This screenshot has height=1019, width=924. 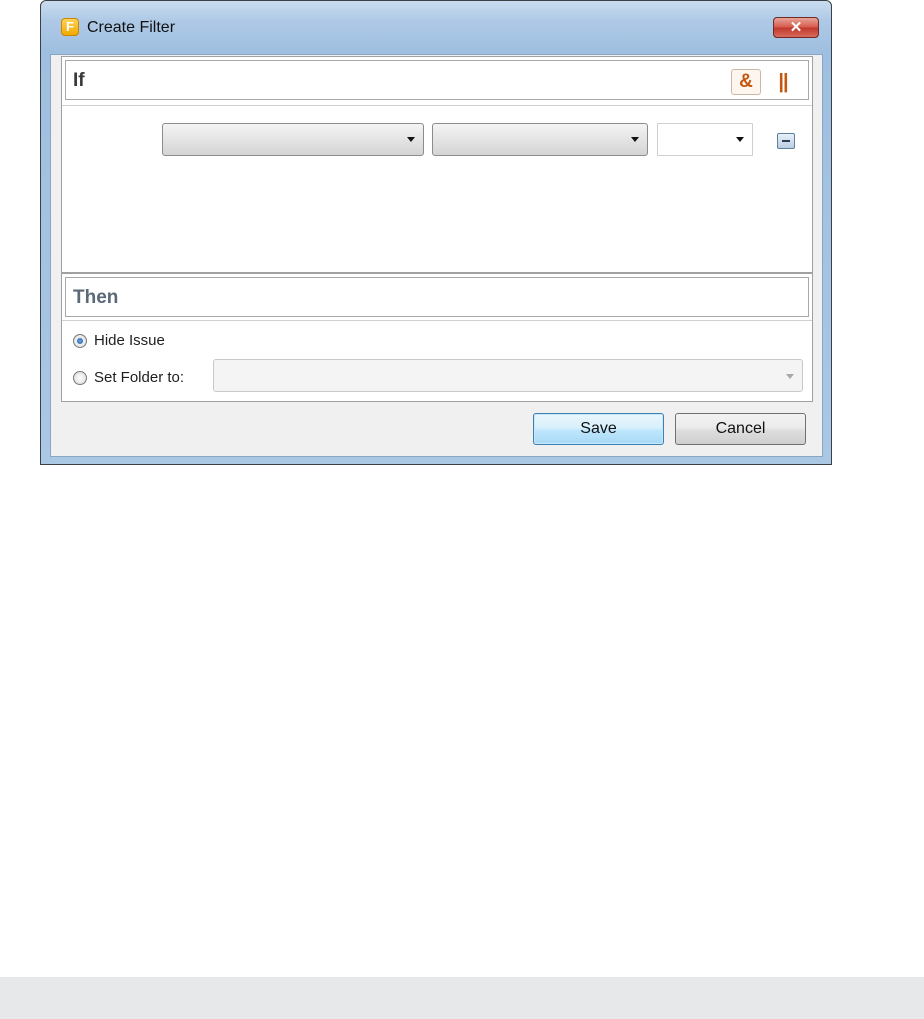 I want to click on hide-issue-radio, so click(x=80, y=341).